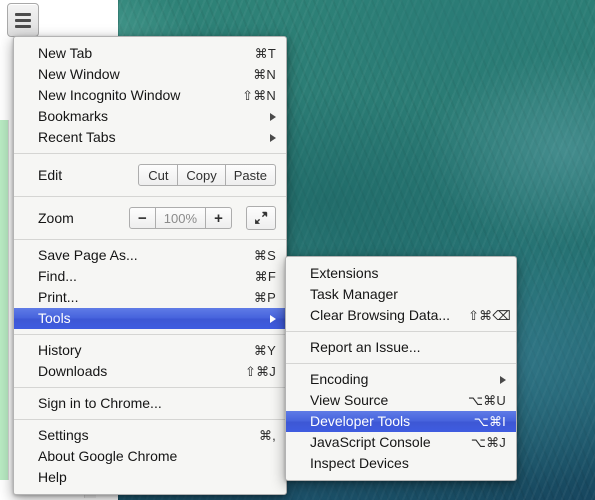 This screenshot has width=595, height=500. What do you see at coordinates (54, 318) in the screenshot?
I see `menu-item-label: Tools` at bounding box center [54, 318].